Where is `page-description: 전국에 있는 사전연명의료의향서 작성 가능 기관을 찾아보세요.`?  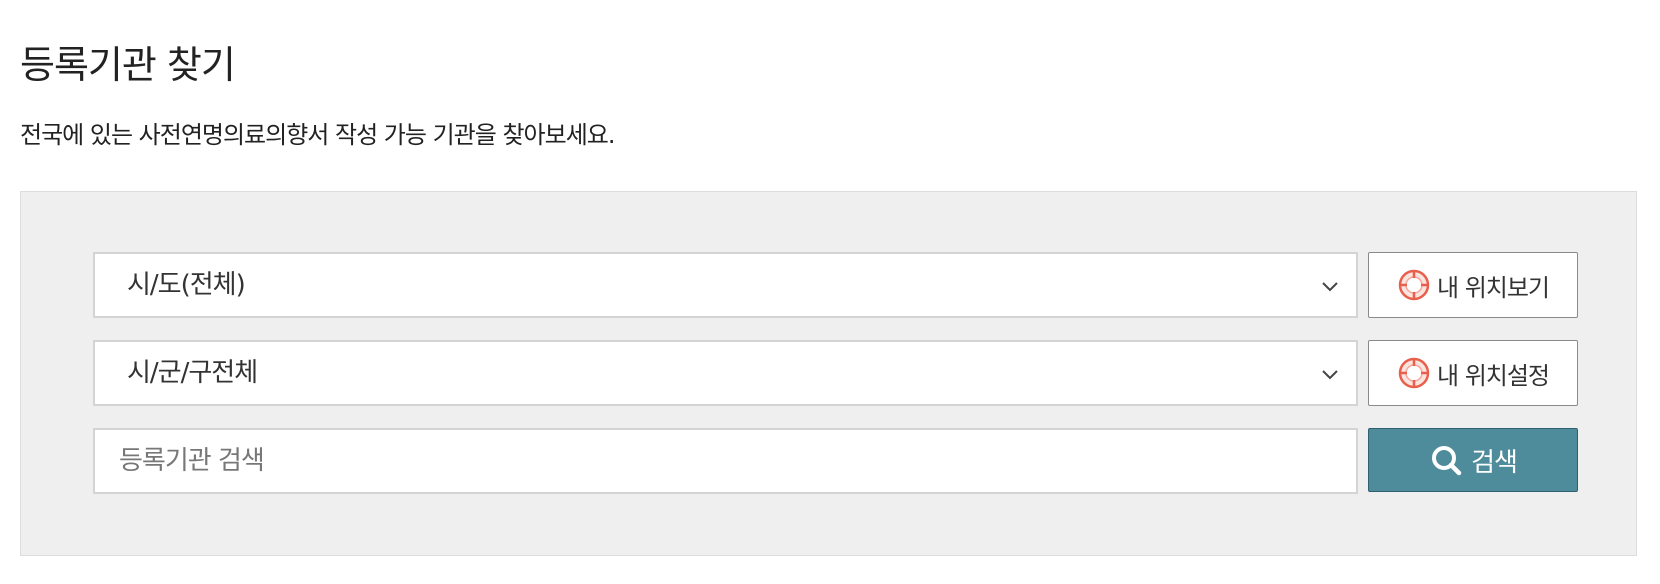 page-description: 전국에 있는 사전연명의료의향서 작성 가능 기관을 찾아보세요. is located at coordinates (317, 135).